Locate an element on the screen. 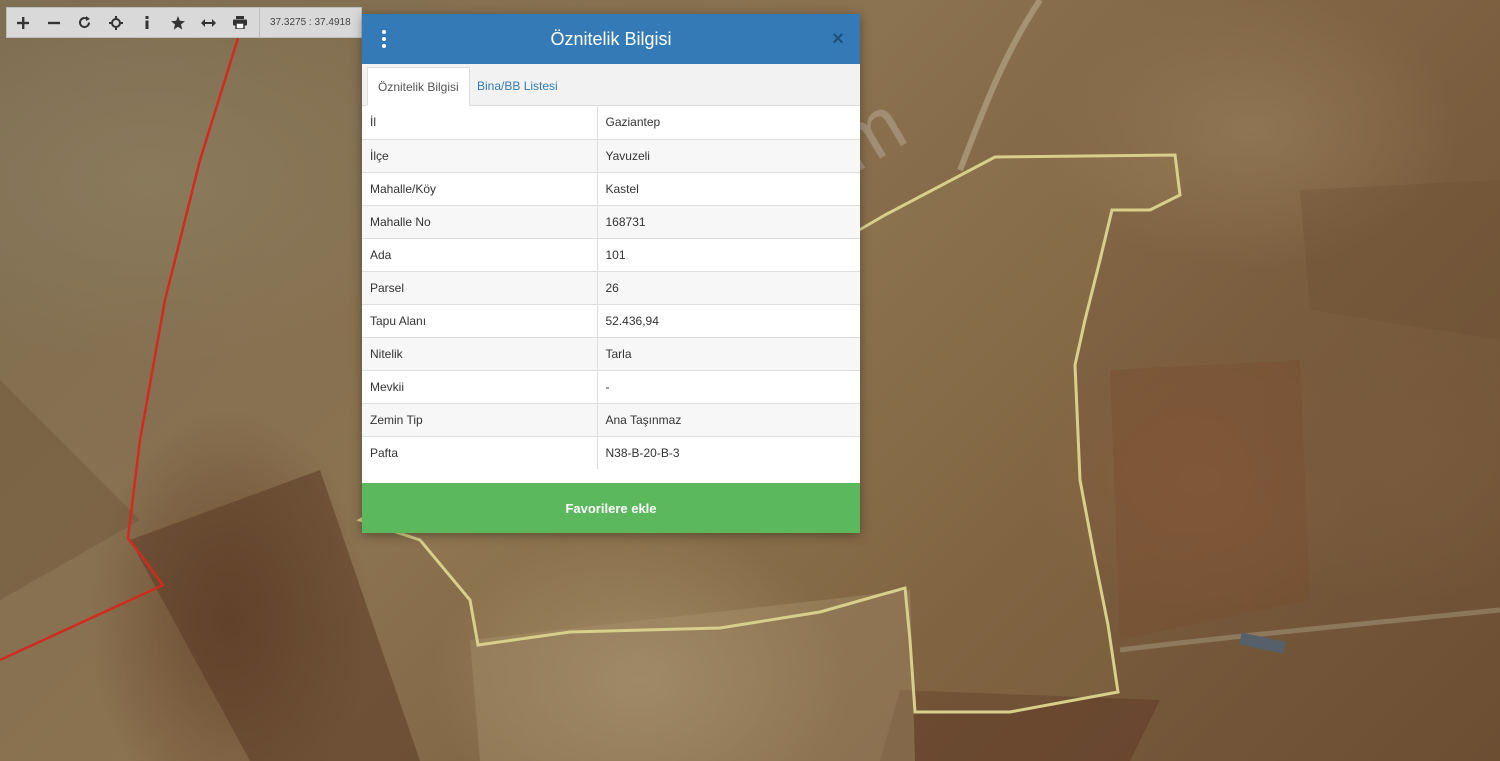 Image resolution: width=1500 pixels, height=761 pixels. dialog-header: Öznitelik Bilgisi × is located at coordinates (611, 39).